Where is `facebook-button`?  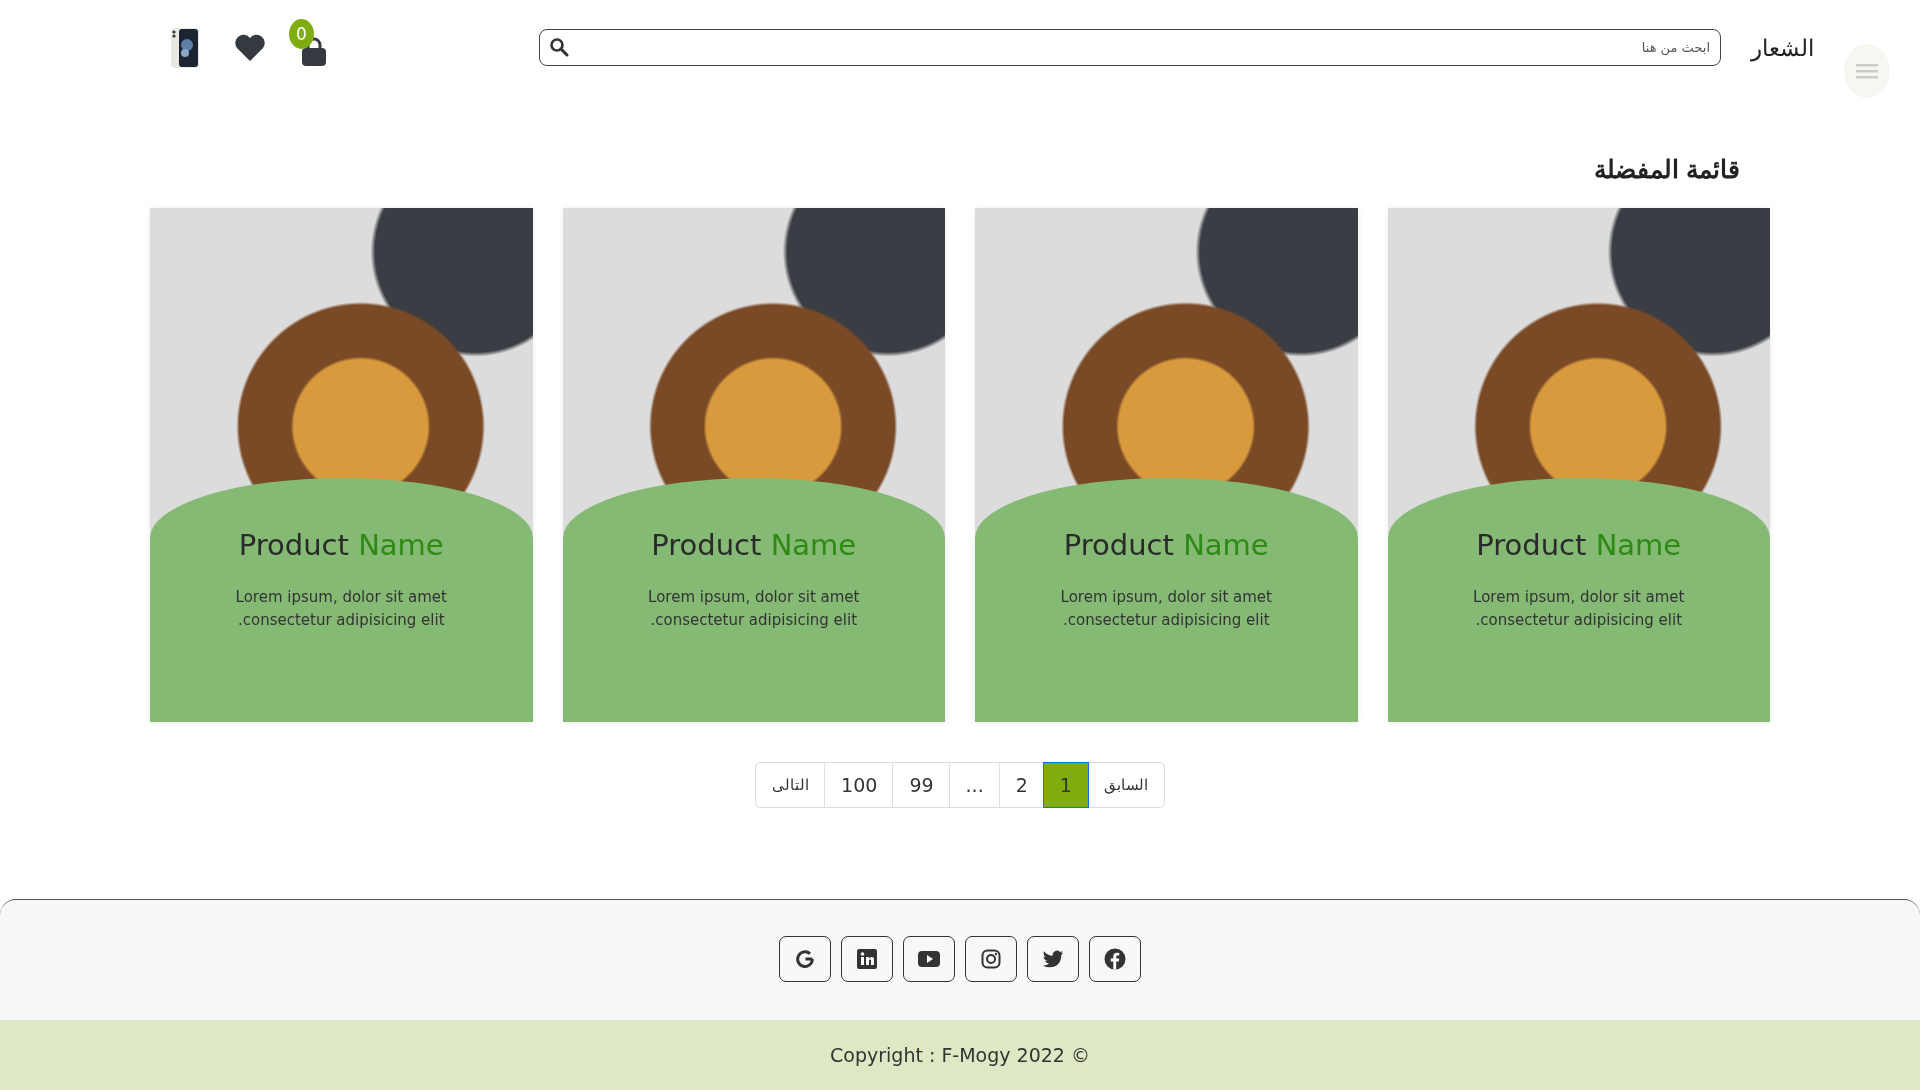
facebook-button is located at coordinates (1115, 959).